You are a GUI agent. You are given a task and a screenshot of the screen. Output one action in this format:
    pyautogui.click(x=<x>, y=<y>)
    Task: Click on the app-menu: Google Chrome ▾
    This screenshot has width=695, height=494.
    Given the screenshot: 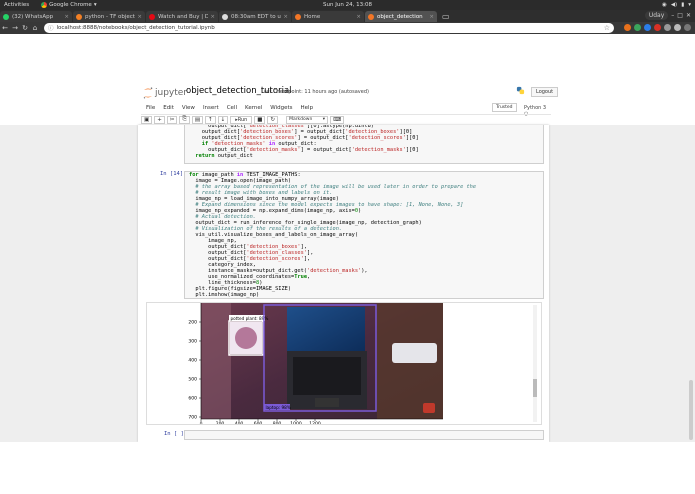 What is the action you would take?
    pyautogui.click(x=69, y=5)
    